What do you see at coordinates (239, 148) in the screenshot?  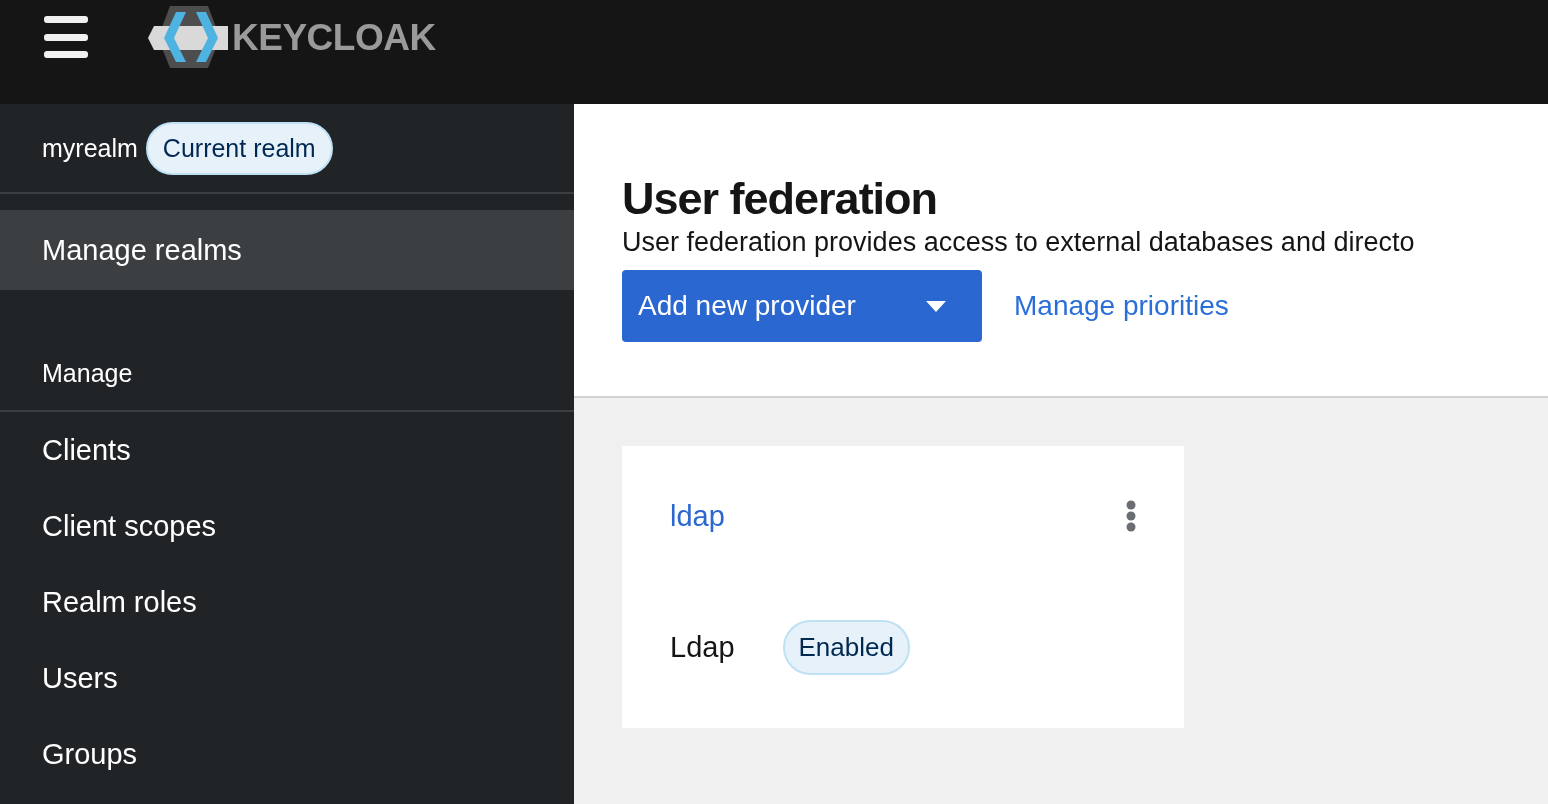 I see `current-realm-badge: Current realm` at bounding box center [239, 148].